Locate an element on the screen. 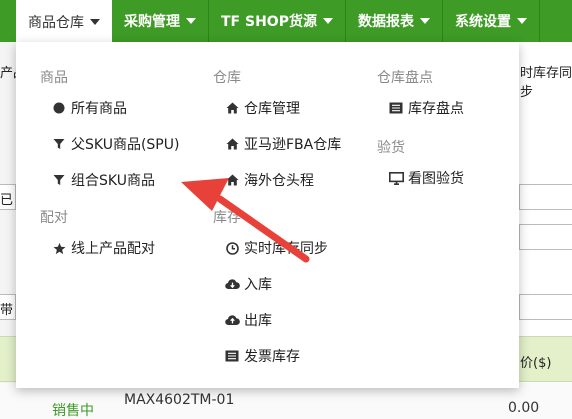  menu-item-stock-out: 出库 is located at coordinates (247, 320).